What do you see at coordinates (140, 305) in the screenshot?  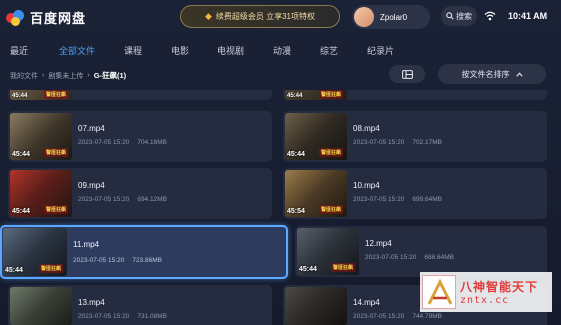 I see `file-card: 13.mp4 2023-07-05 15:20 731.08MB` at bounding box center [140, 305].